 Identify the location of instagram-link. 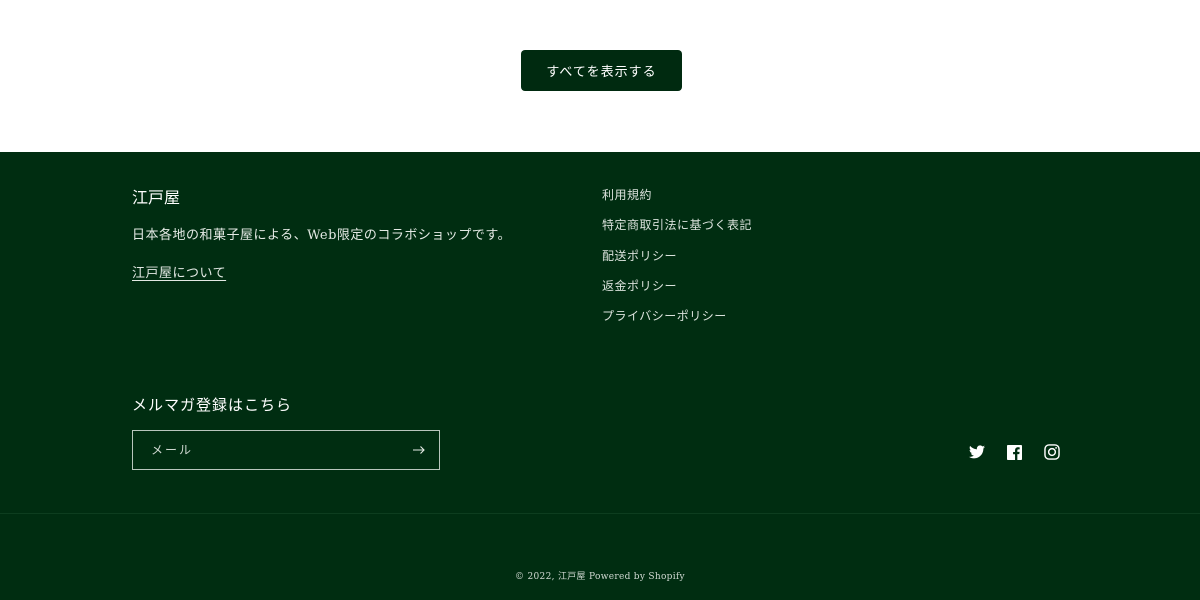
(1052, 452).